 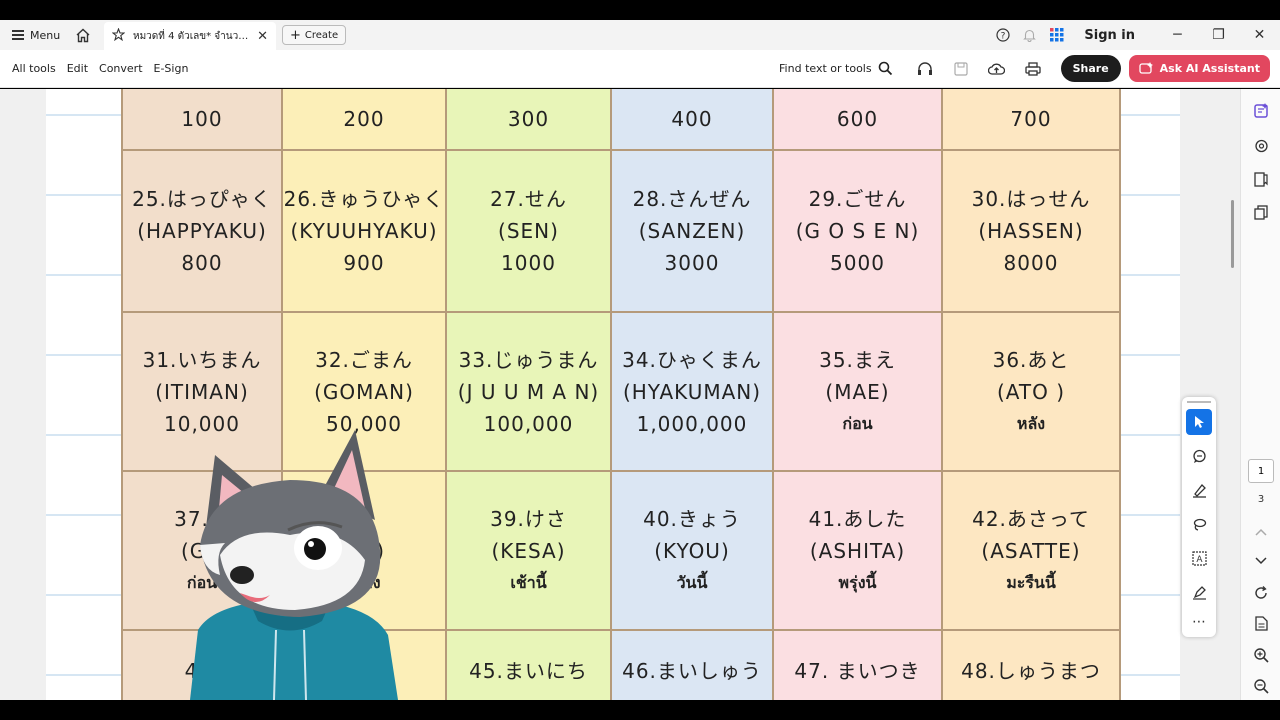 I want to click on plus-icon: +, so click(x=295, y=35).